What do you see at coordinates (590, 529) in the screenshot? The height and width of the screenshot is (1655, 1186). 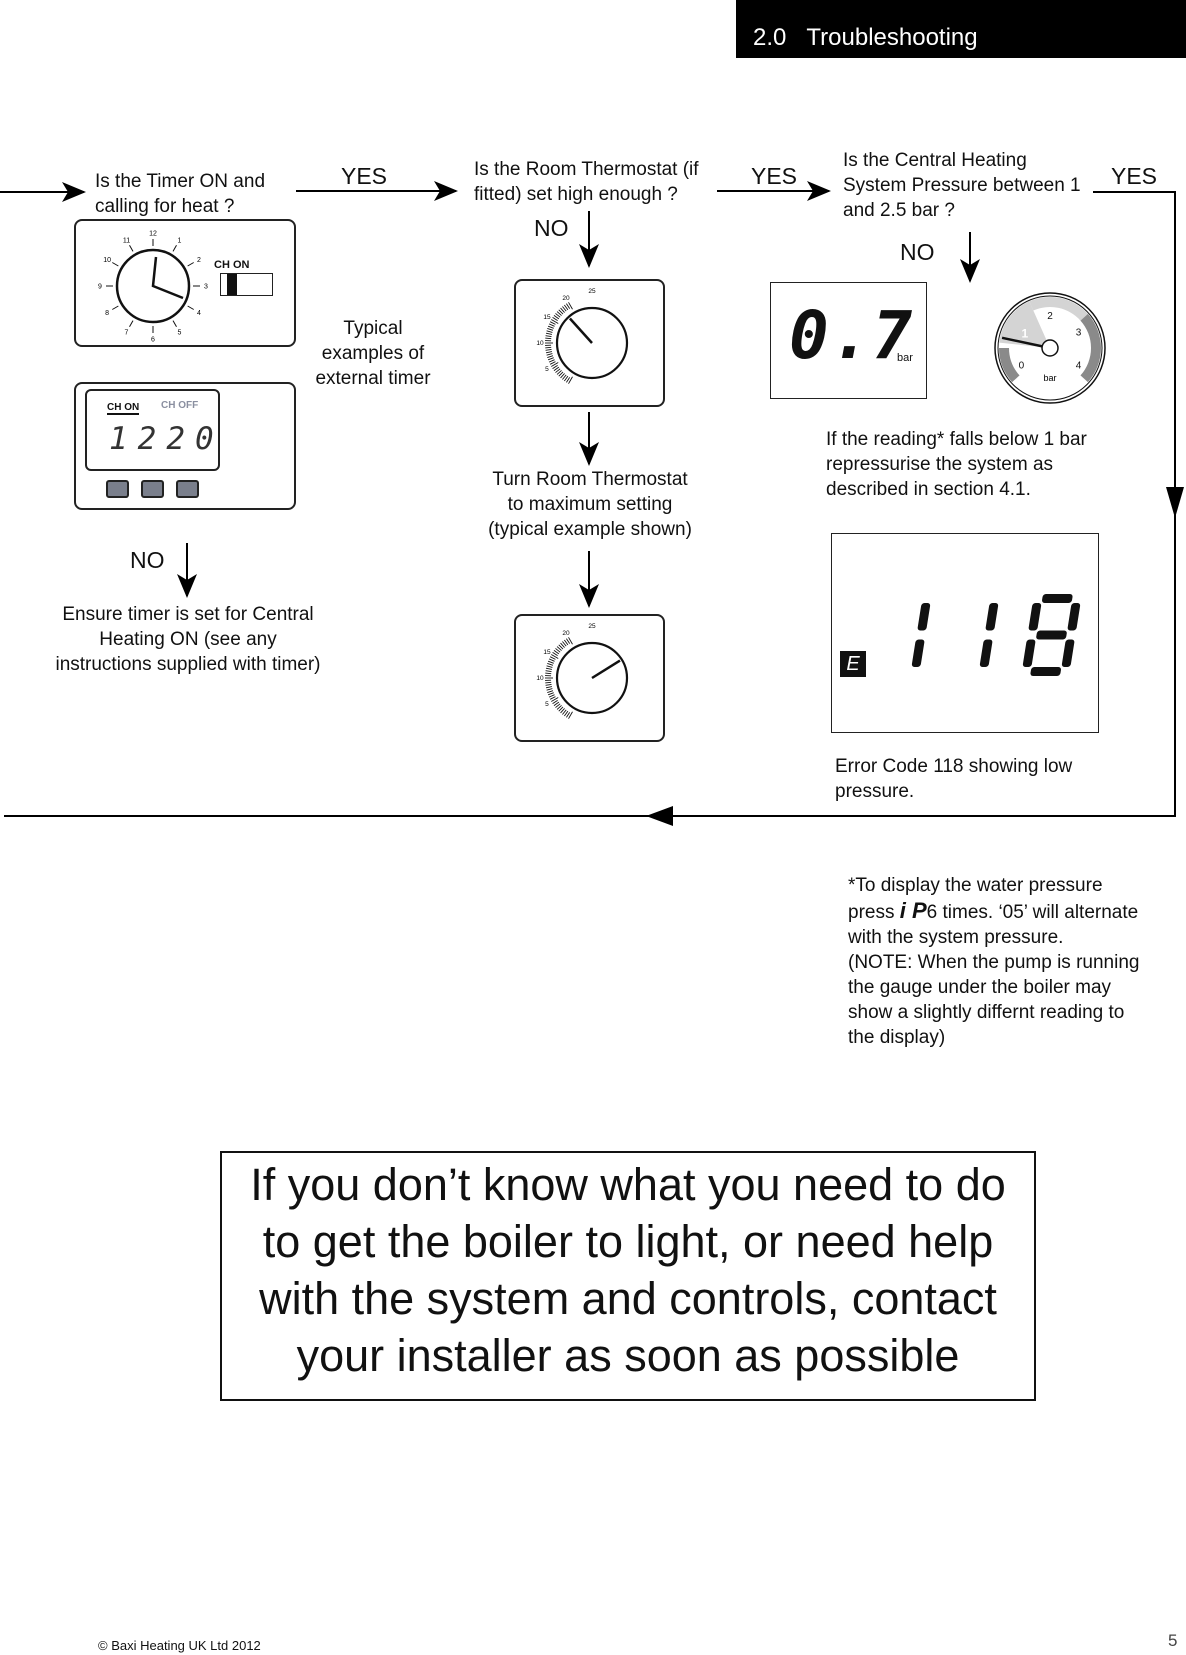 I see `text-line: (typical example shown)` at bounding box center [590, 529].